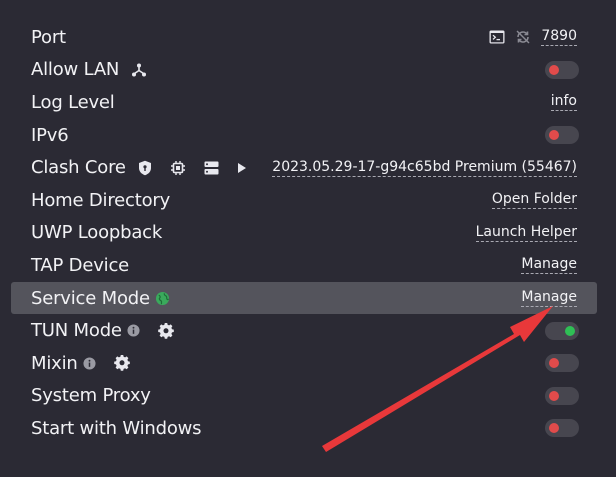 This screenshot has height=477, width=616. What do you see at coordinates (139, 70) in the screenshot?
I see `network-icon` at bounding box center [139, 70].